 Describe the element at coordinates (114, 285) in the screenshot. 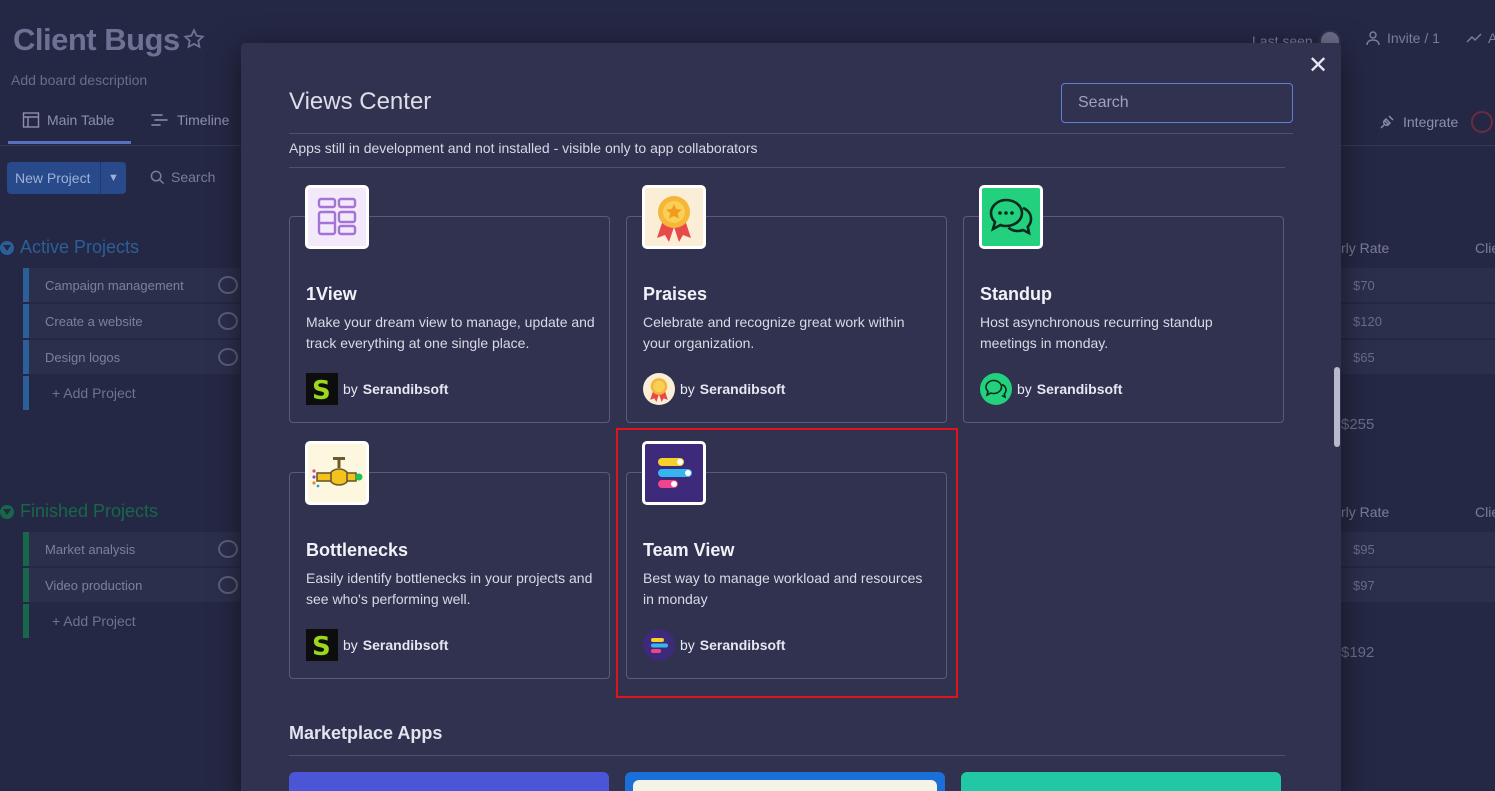

I see `row-name: Campaign management` at that location.